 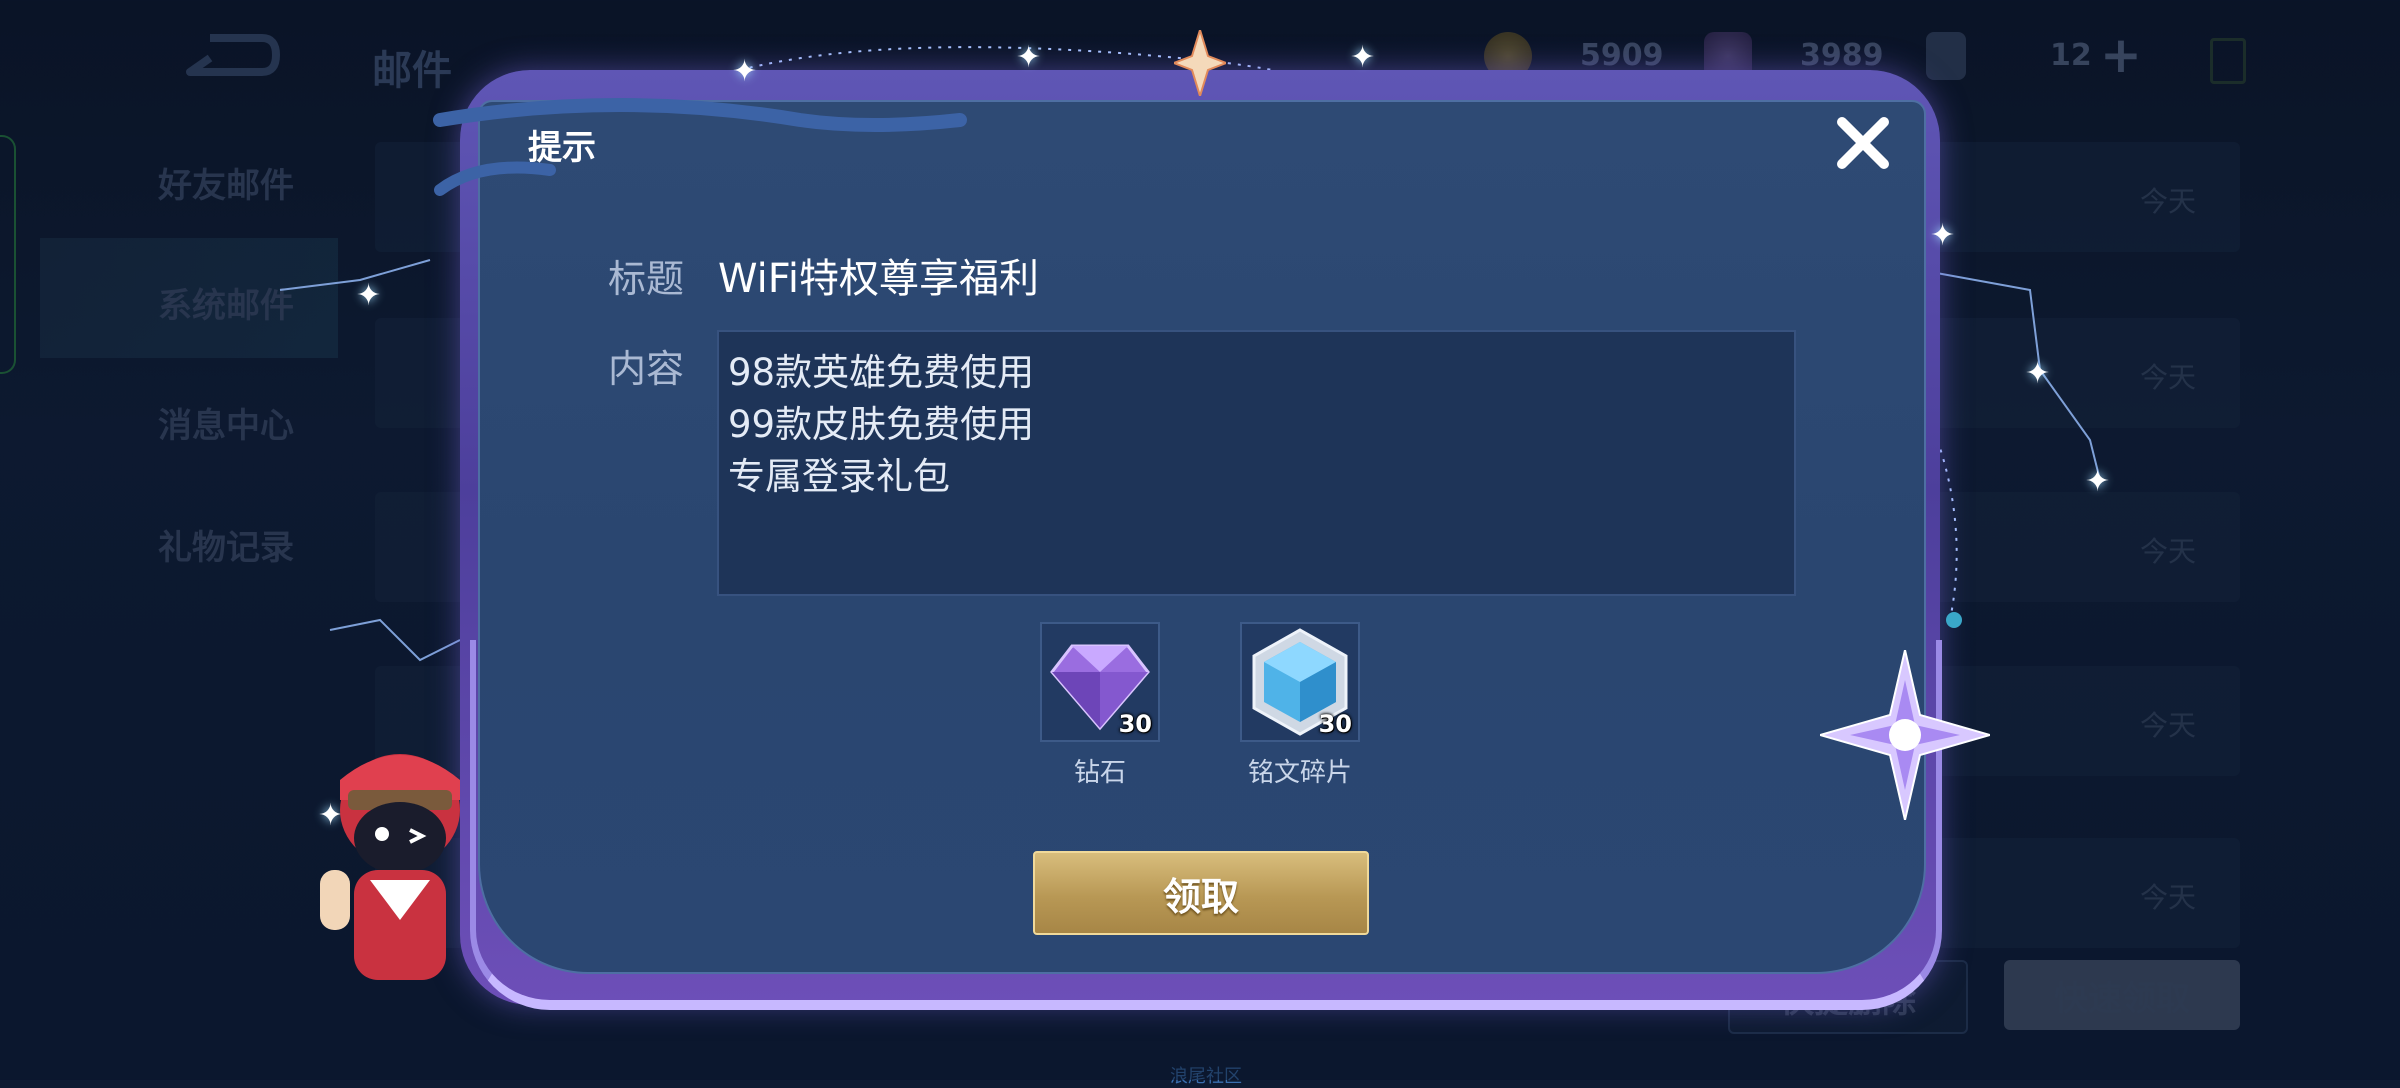 What do you see at coordinates (839, 476) in the screenshot?
I see `content-line: 专属登录礼包` at bounding box center [839, 476].